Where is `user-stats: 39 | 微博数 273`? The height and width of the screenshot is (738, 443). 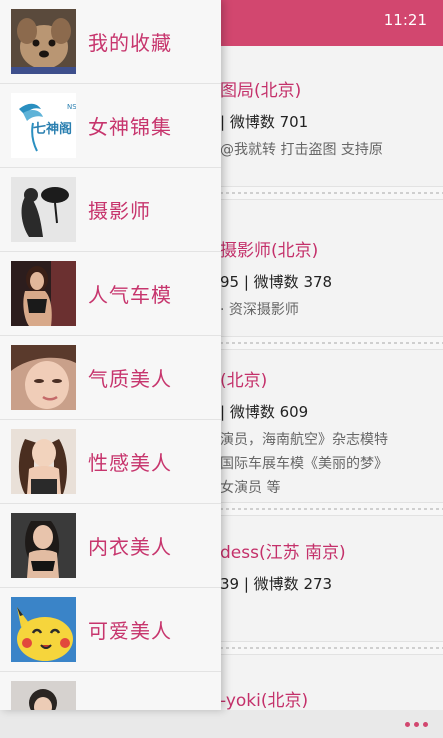 user-stats: 39 | 微博数 273 is located at coordinates (276, 584).